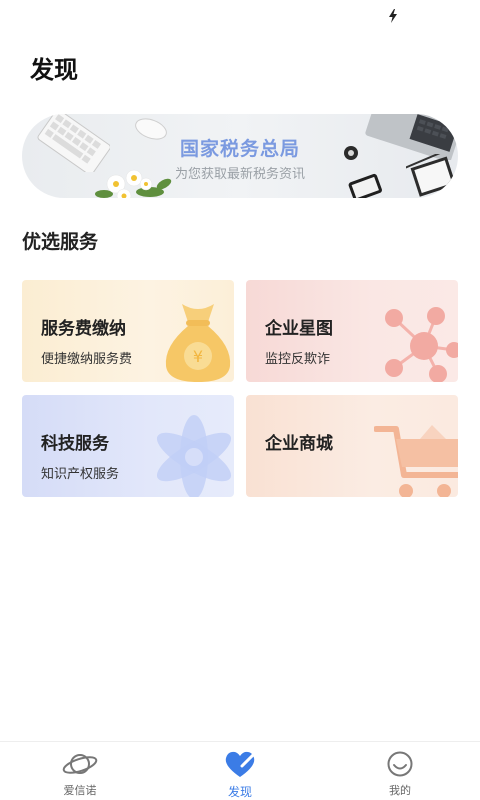 The height and width of the screenshot is (800, 480). What do you see at coordinates (393, 16) in the screenshot?
I see `charging-icon` at bounding box center [393, 16].